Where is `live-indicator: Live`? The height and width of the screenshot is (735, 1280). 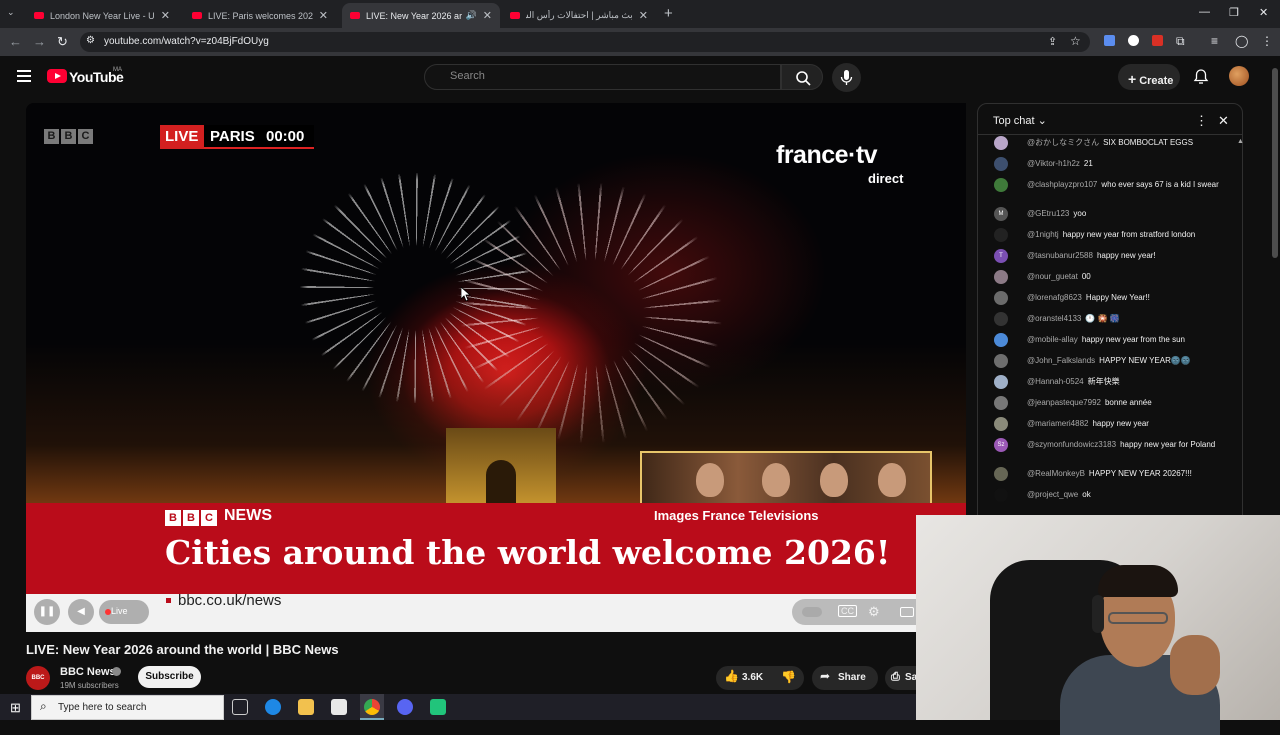 live-indicator: Live is located at coordinates (124, 612).